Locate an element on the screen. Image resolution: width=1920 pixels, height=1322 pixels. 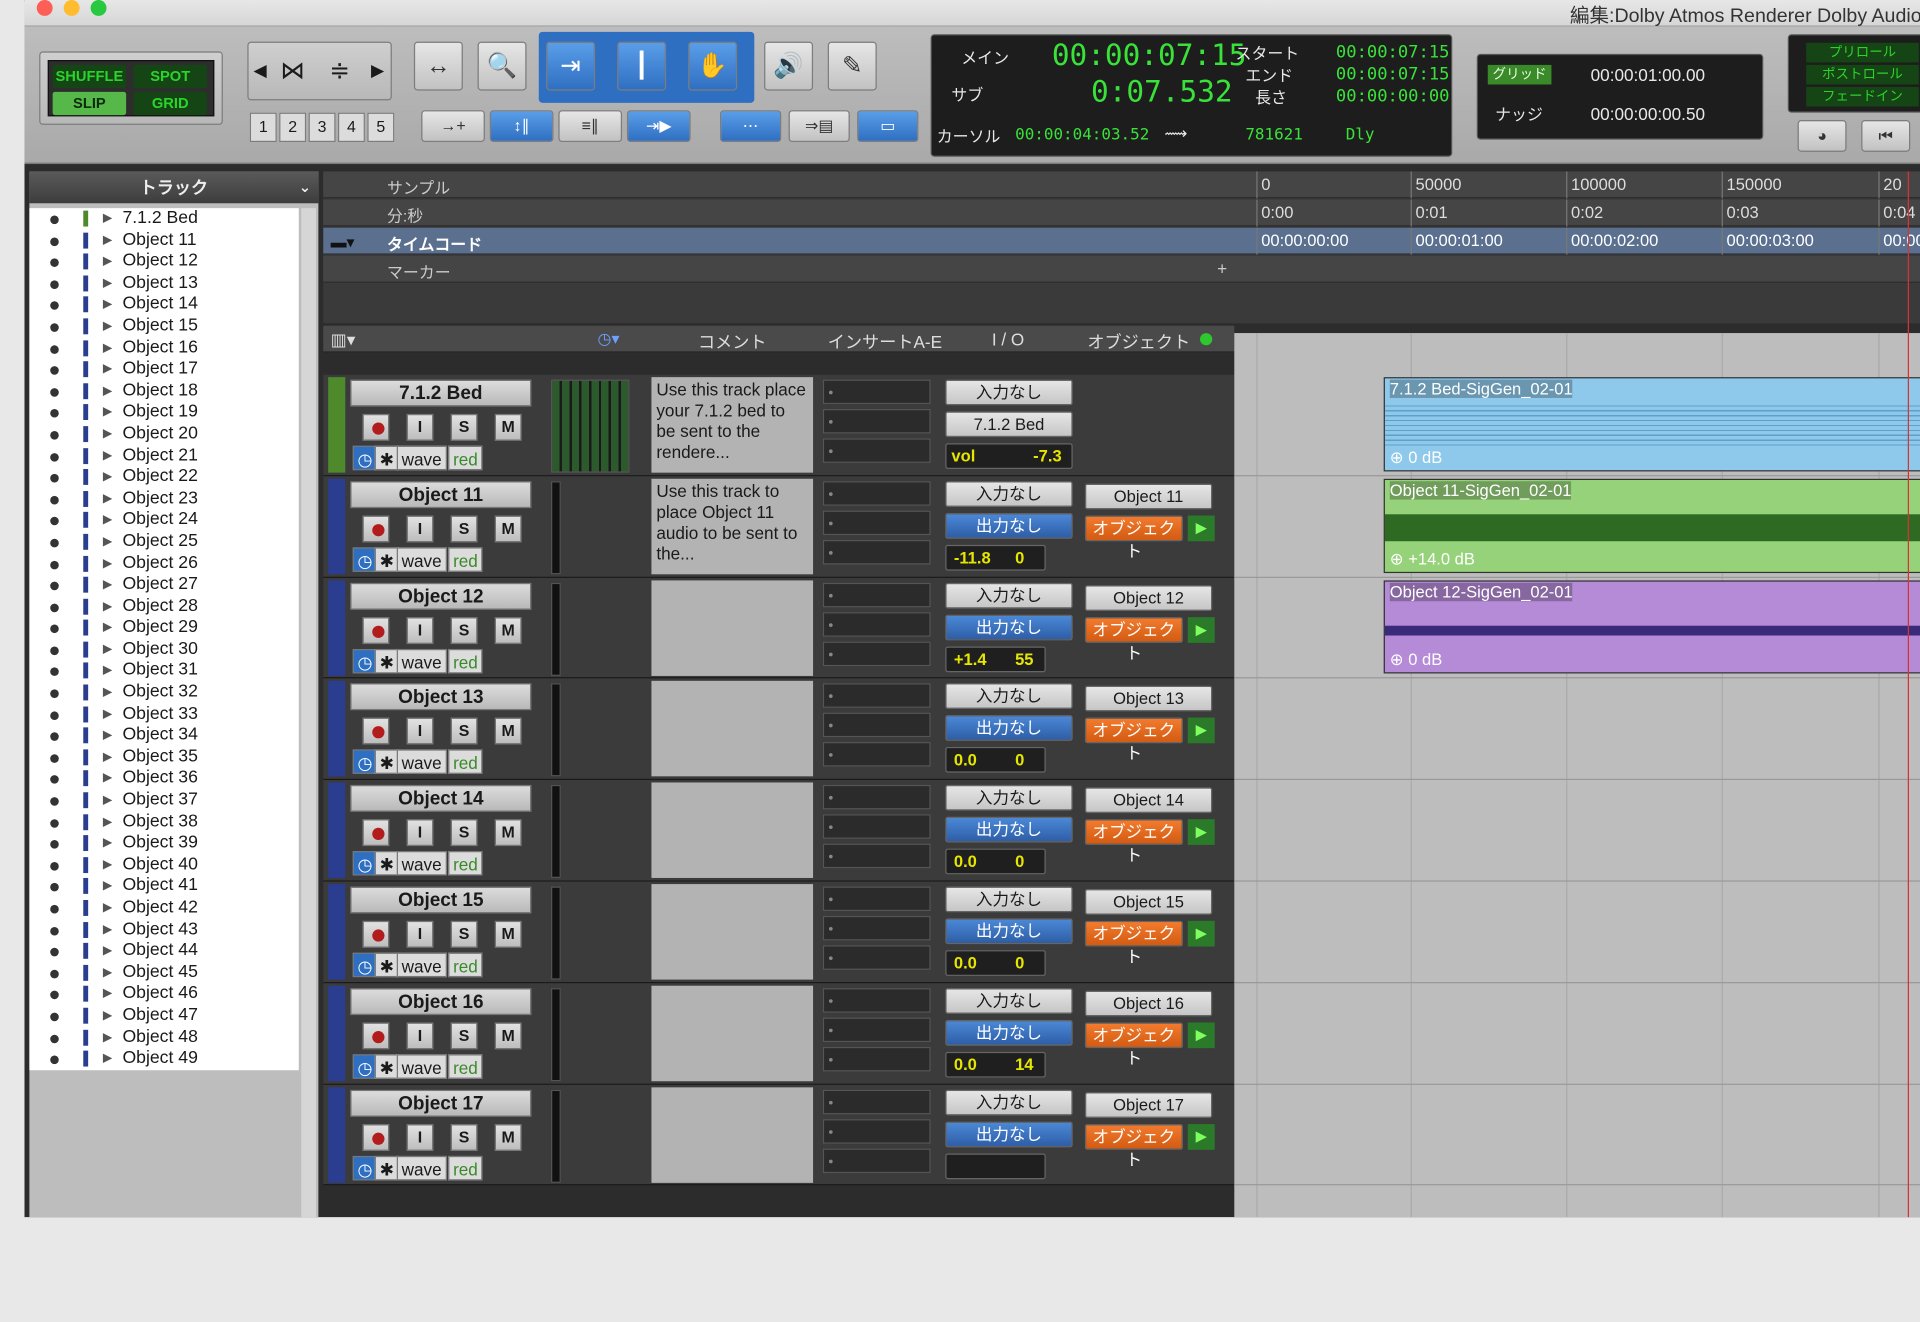
minimize-icon is located at coordinates (71, 8).